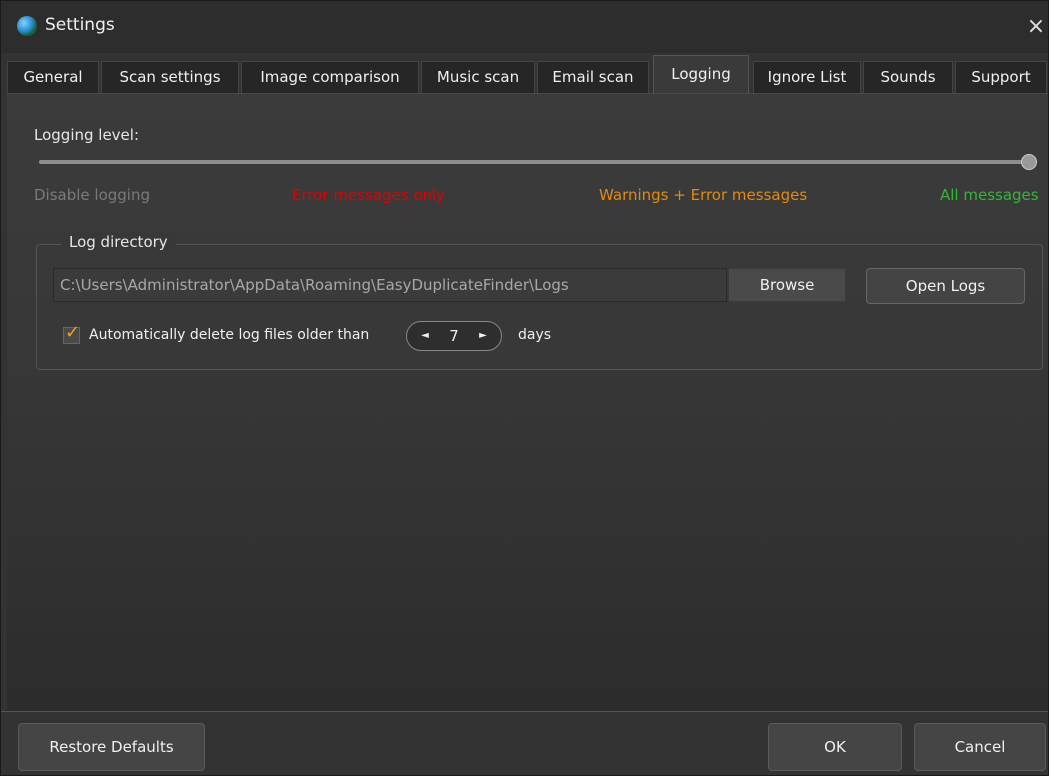 The image size is (1049, 776). Describe the element at coordinates (53, 77) in the screenshot. I see `tab-general: General` at that location.